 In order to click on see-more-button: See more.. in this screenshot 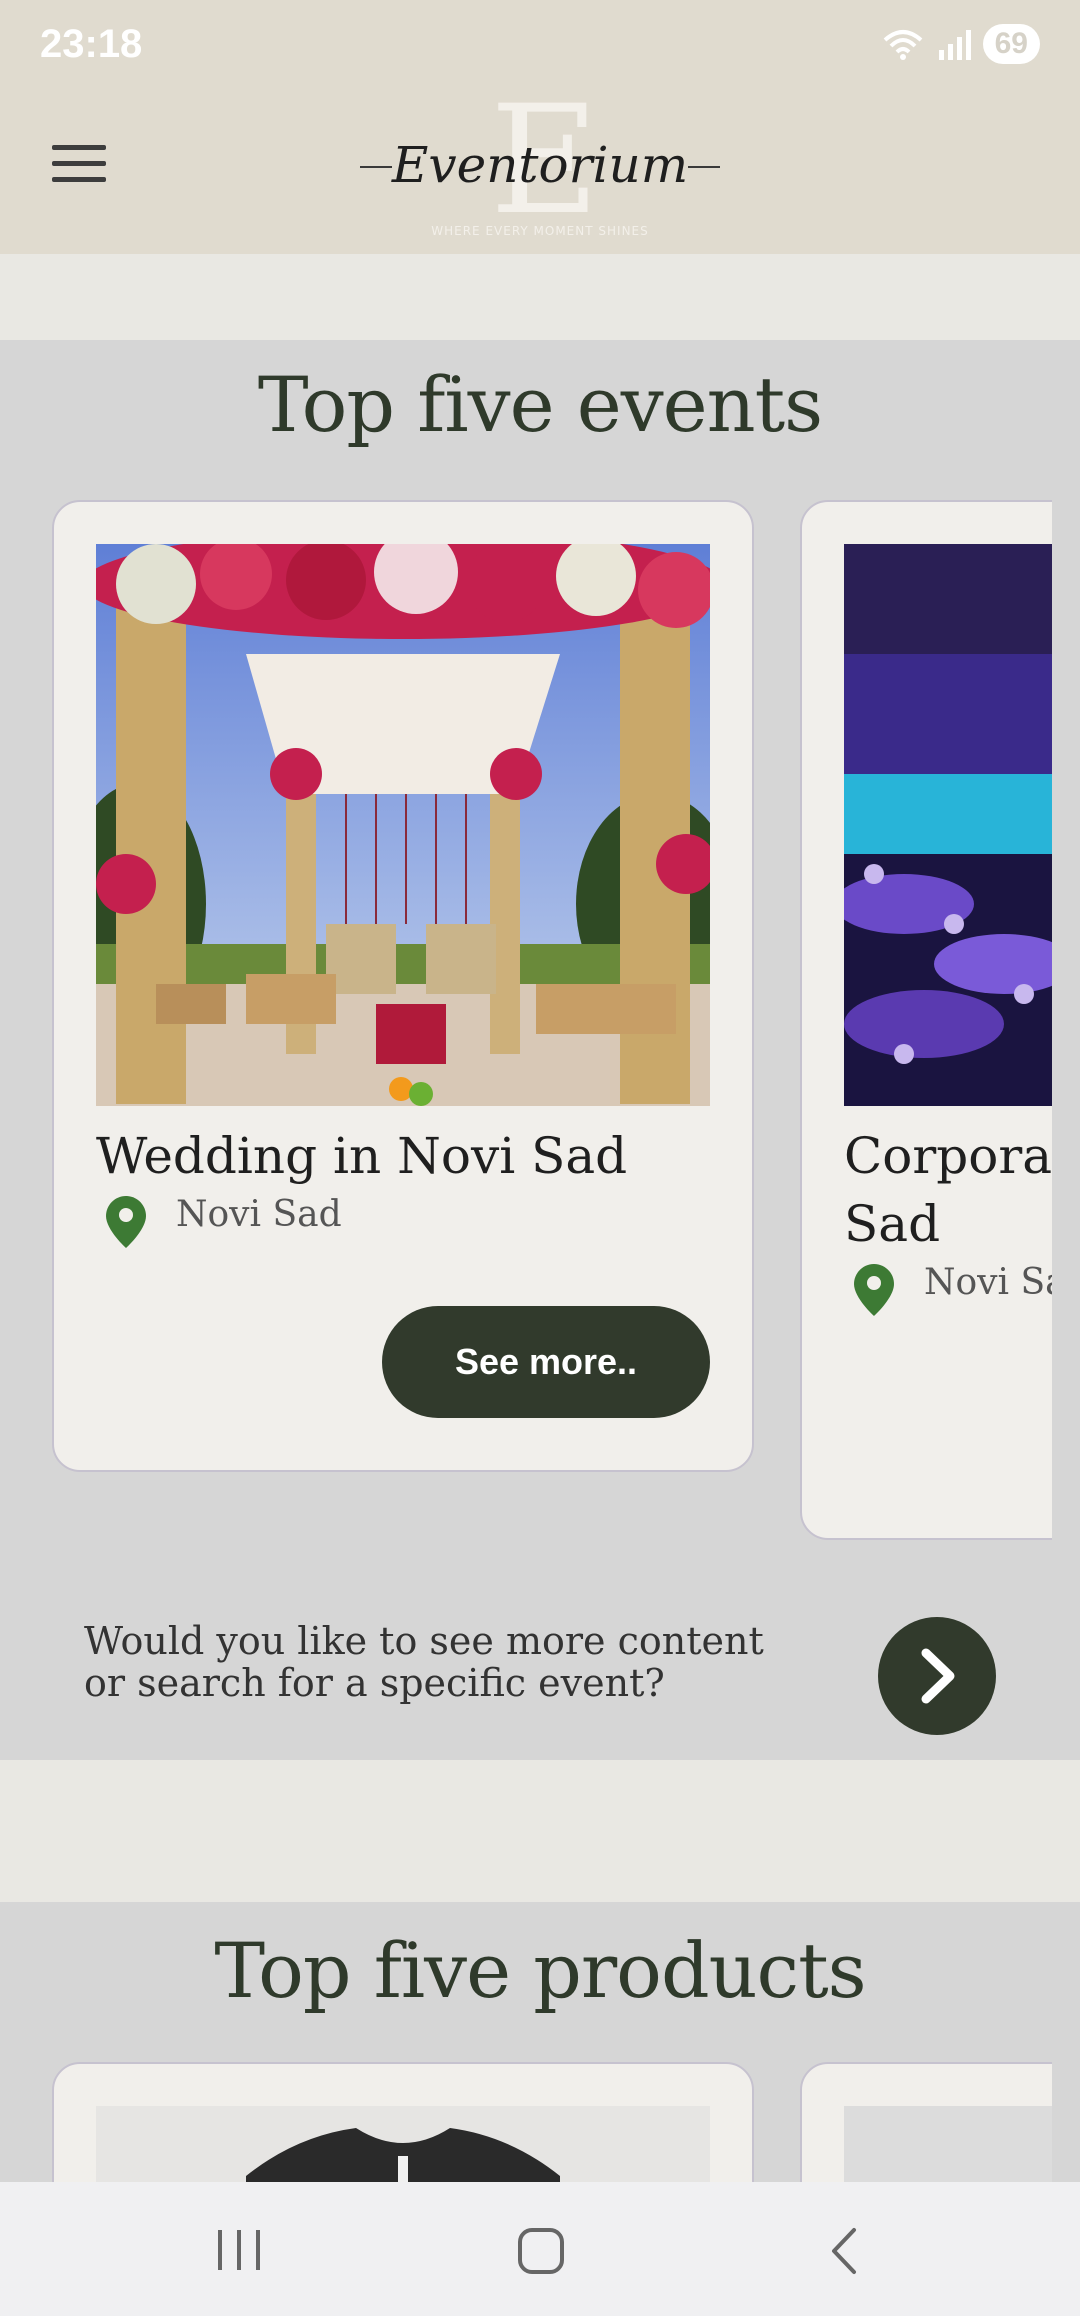, I will do `click(546, 1362)`.